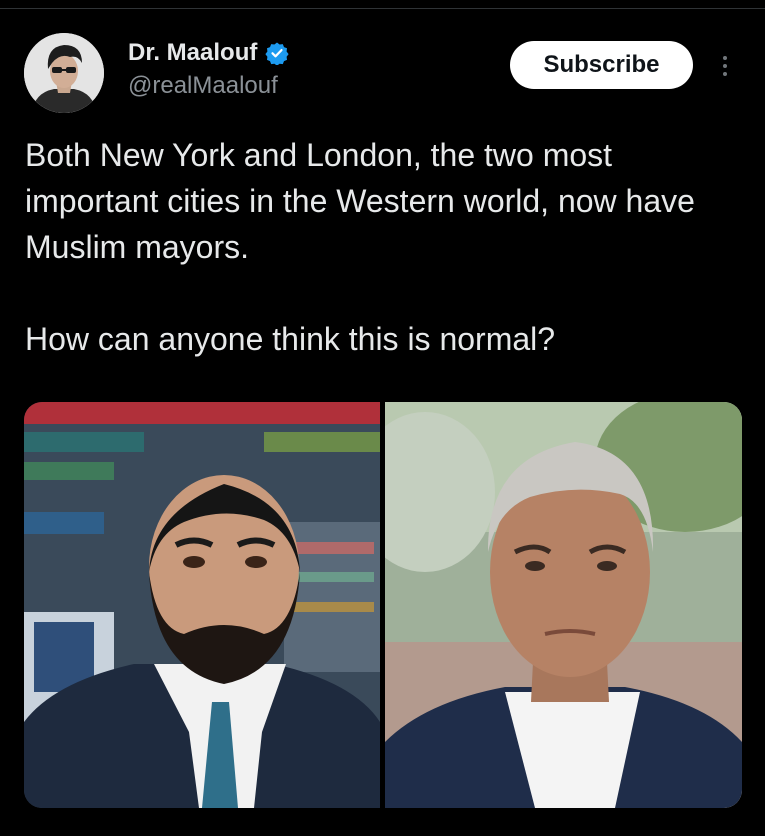 Image resolution: width=765 pixels, height=836 pixels. Describe the element at coordinates (208, 86) in the screenshot. I see `handle: @realMaalouf` at that location.